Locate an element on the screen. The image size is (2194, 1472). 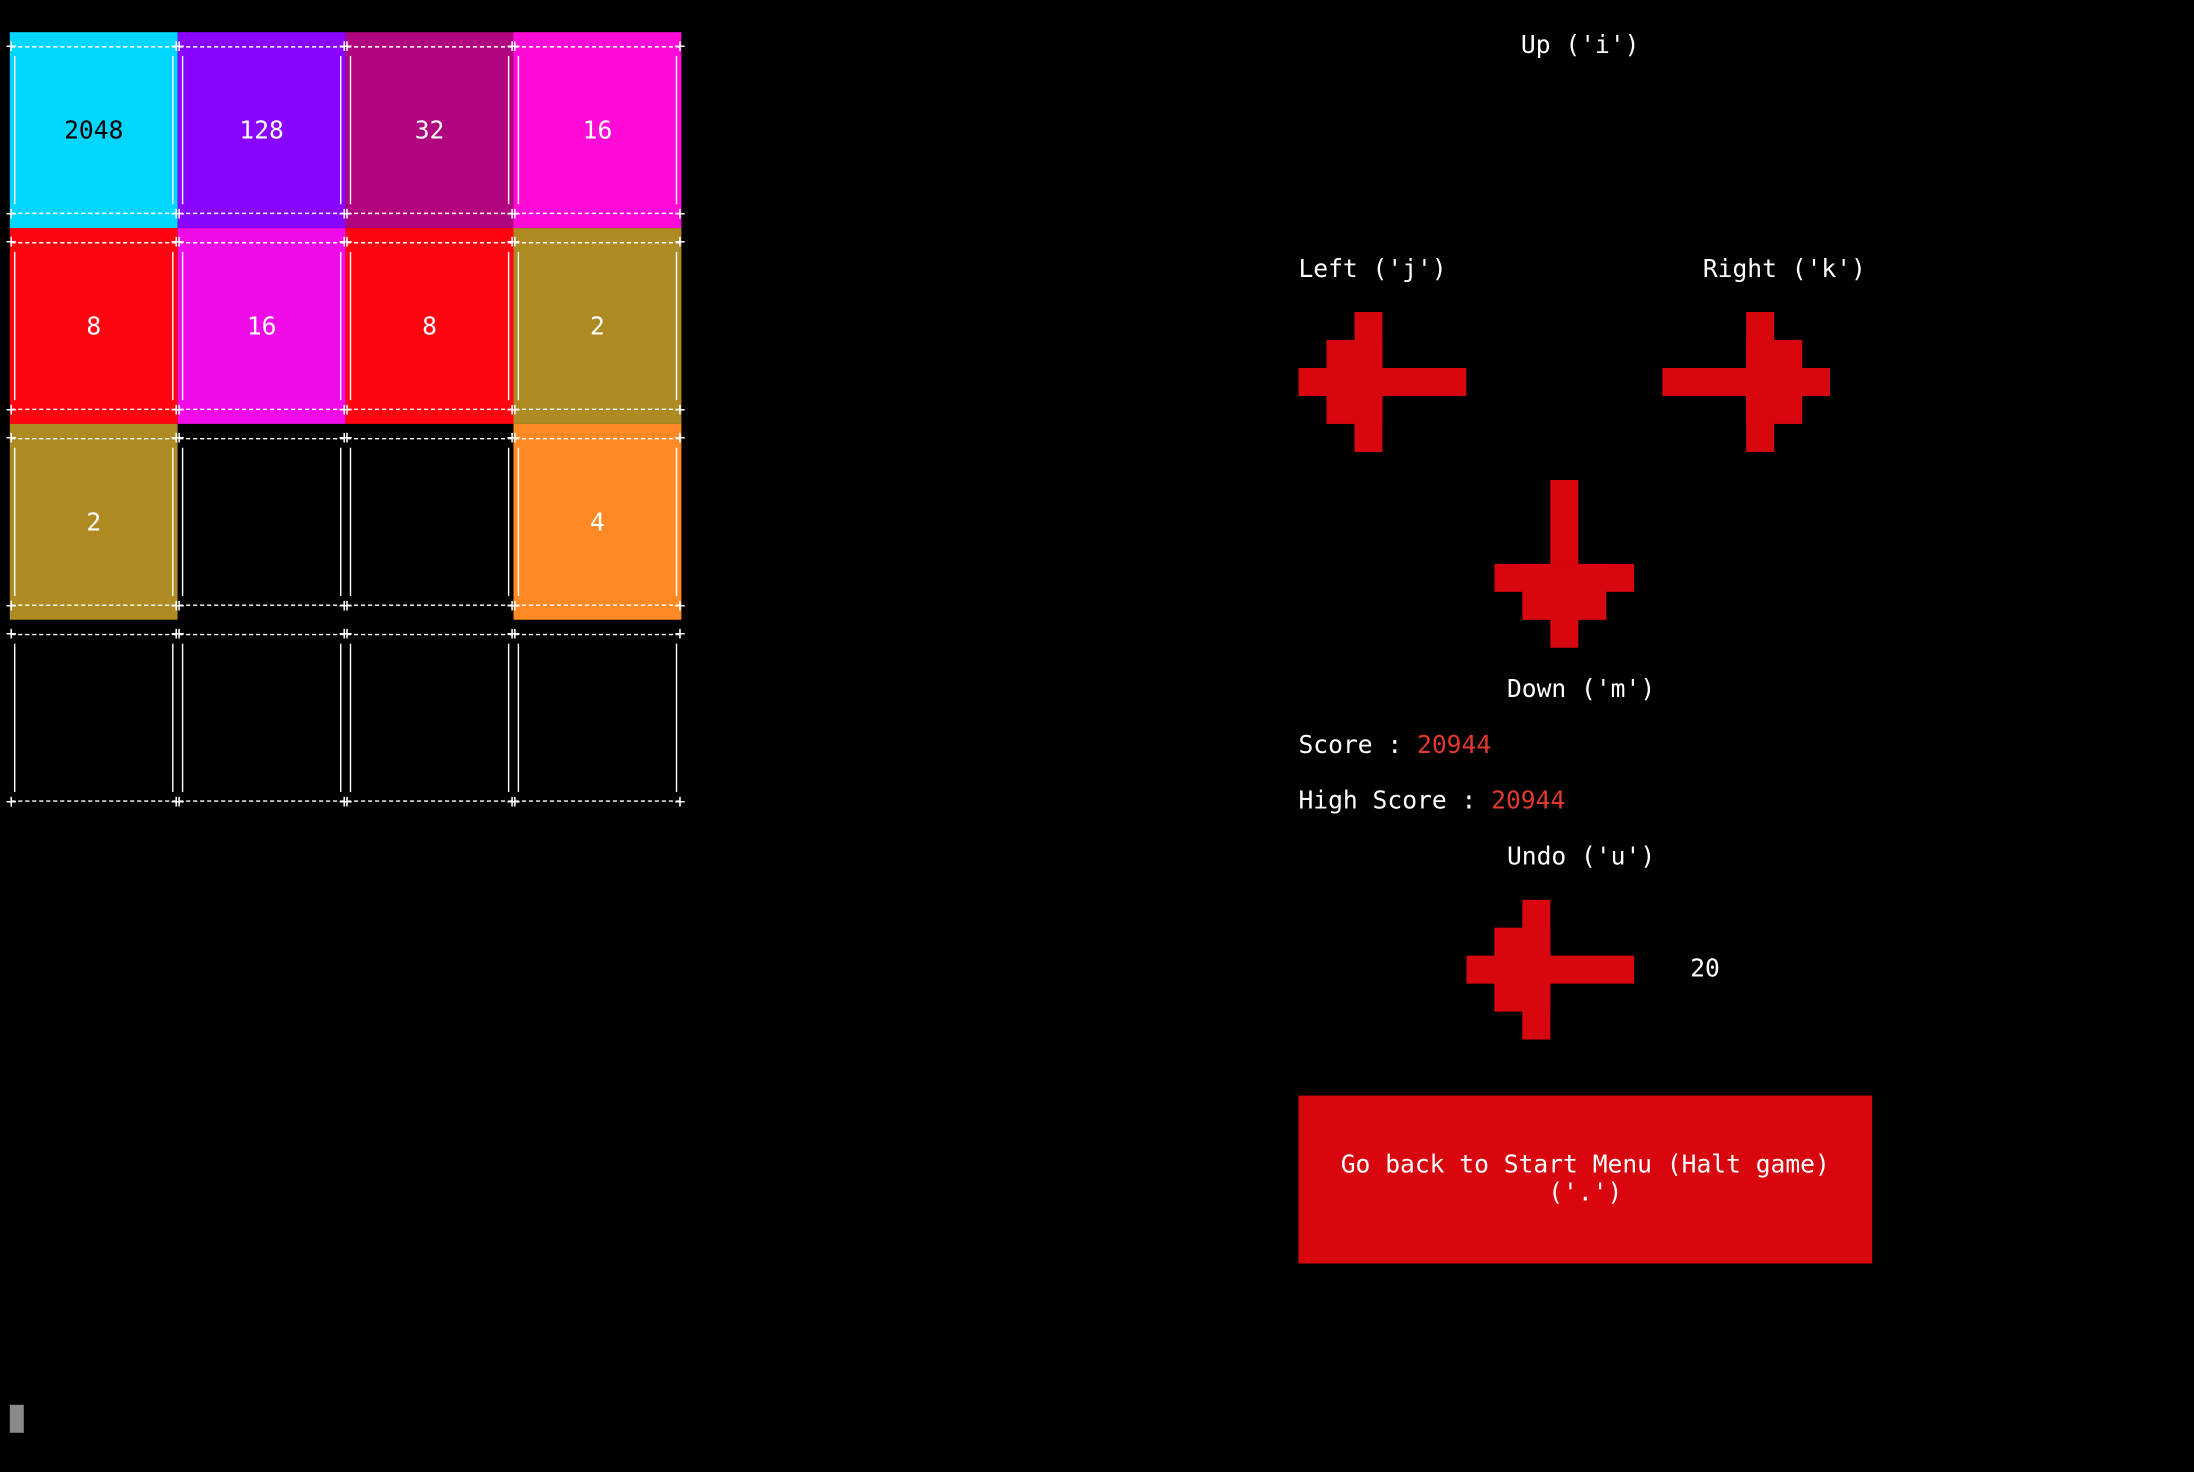
down-arrow-icon is located at coordinates (1564, 563).